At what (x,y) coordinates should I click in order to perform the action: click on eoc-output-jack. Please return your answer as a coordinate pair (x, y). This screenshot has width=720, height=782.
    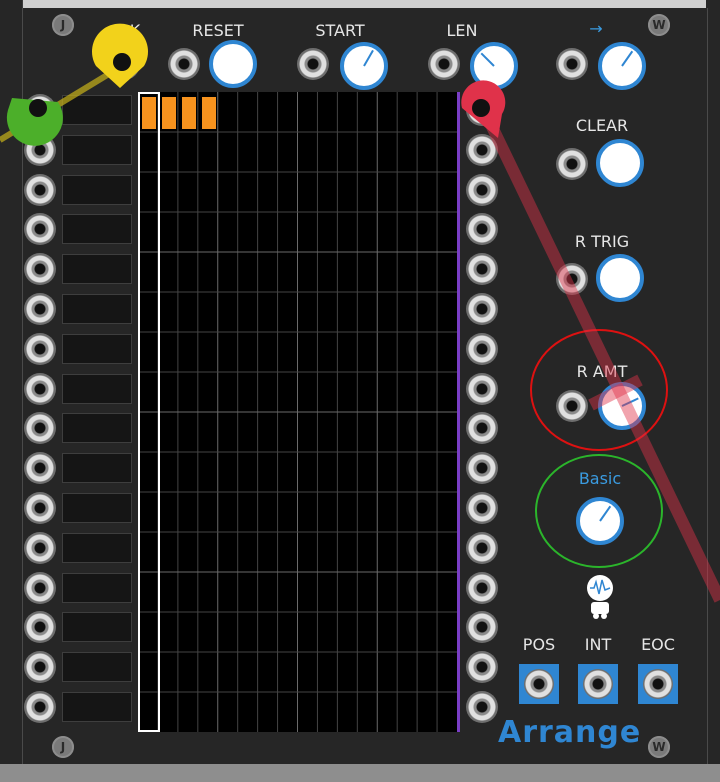
    Looking at the image, I should click on (658, 684).